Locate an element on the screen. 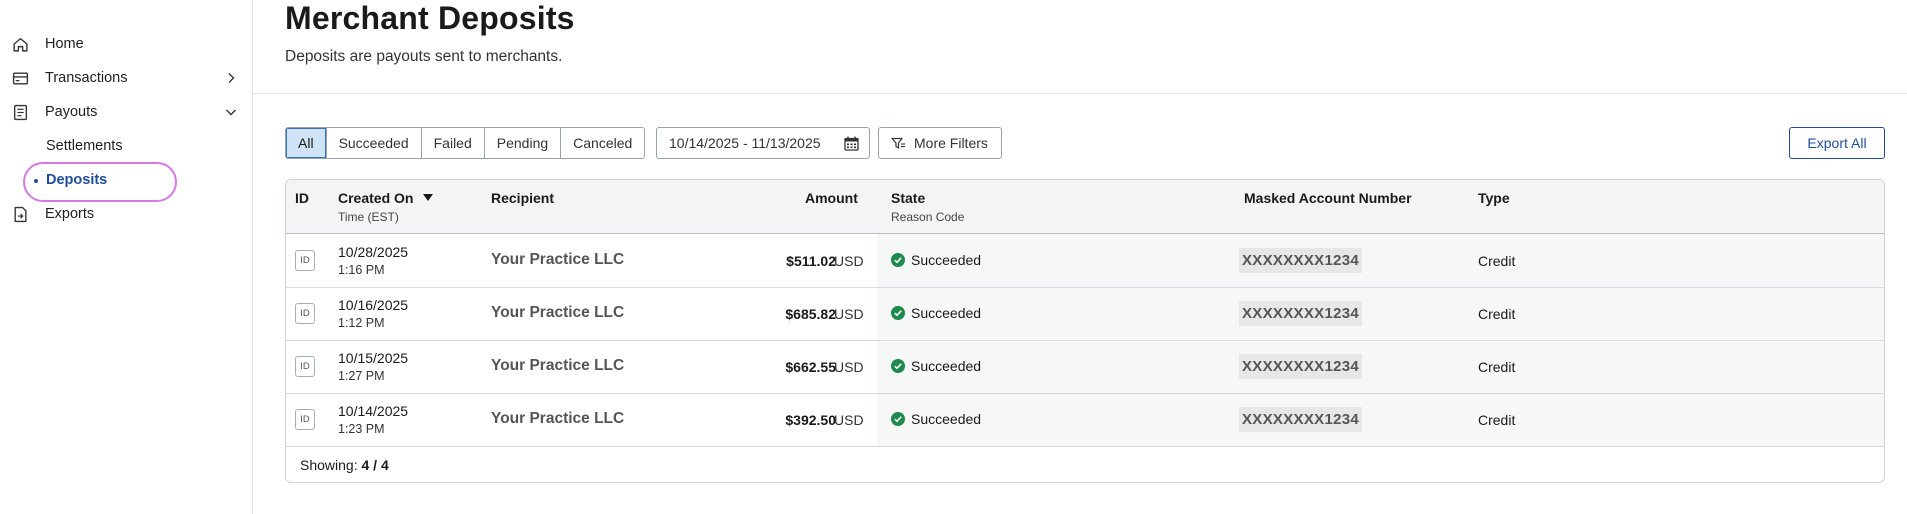 This screenshot has width=1907, height=514. column-header-created-on: Created On is located at coordinates (375, 198).